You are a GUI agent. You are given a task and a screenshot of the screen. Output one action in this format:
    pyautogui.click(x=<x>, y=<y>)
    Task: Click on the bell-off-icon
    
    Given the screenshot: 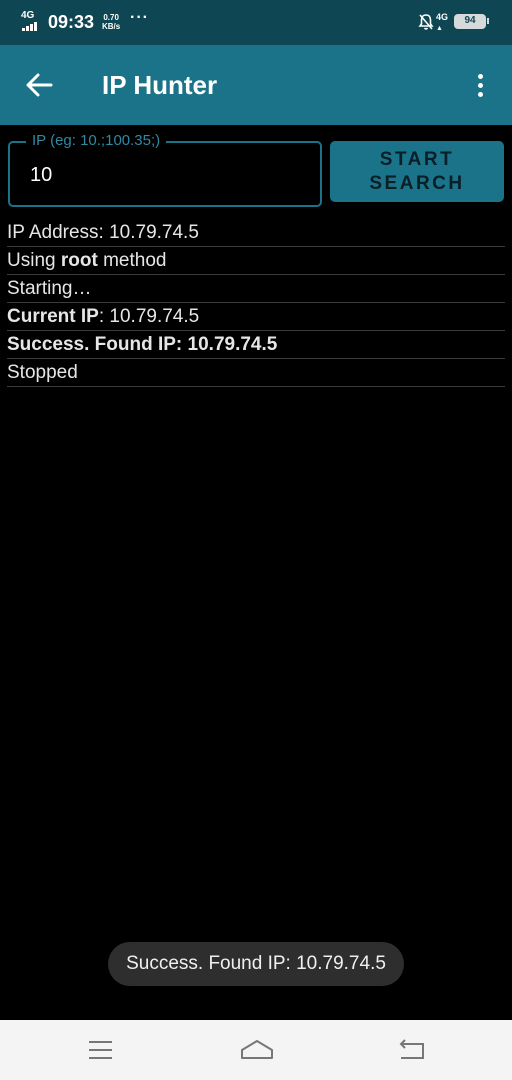 What is the action you would take?
    pyautogui.click(x=426, y=22)
    